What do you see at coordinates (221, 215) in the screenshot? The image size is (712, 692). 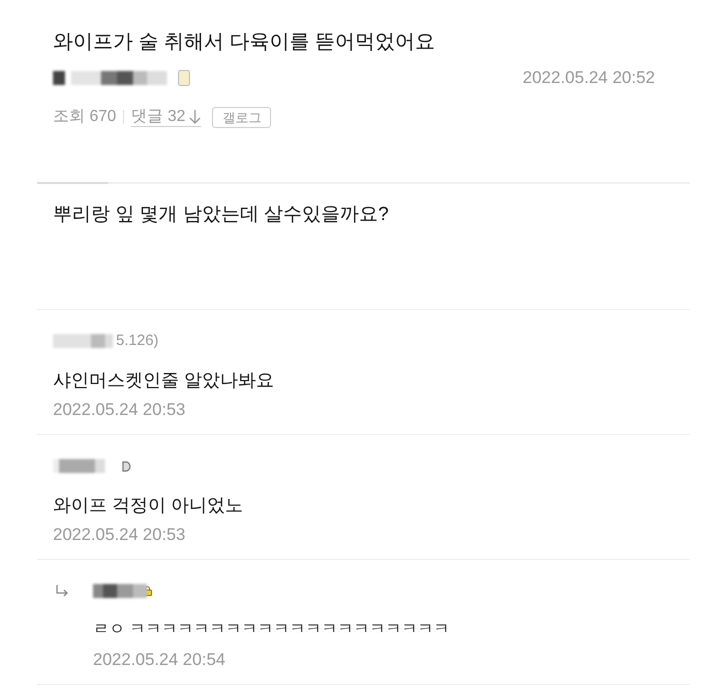 I see `post-body: 뿌리랑 잎 몇개 남았는데 살수있을까요?` at bounding box center [221, 215].